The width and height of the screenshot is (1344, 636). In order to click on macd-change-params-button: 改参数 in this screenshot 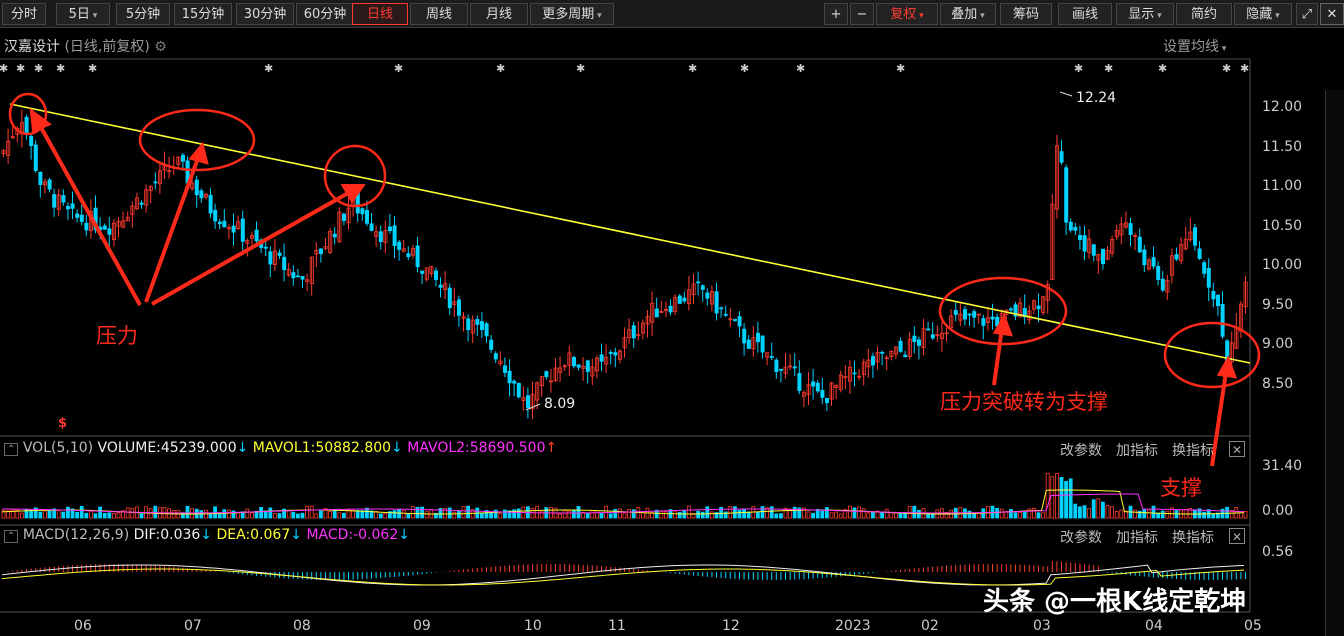, I will do `click(1081, 537)`.